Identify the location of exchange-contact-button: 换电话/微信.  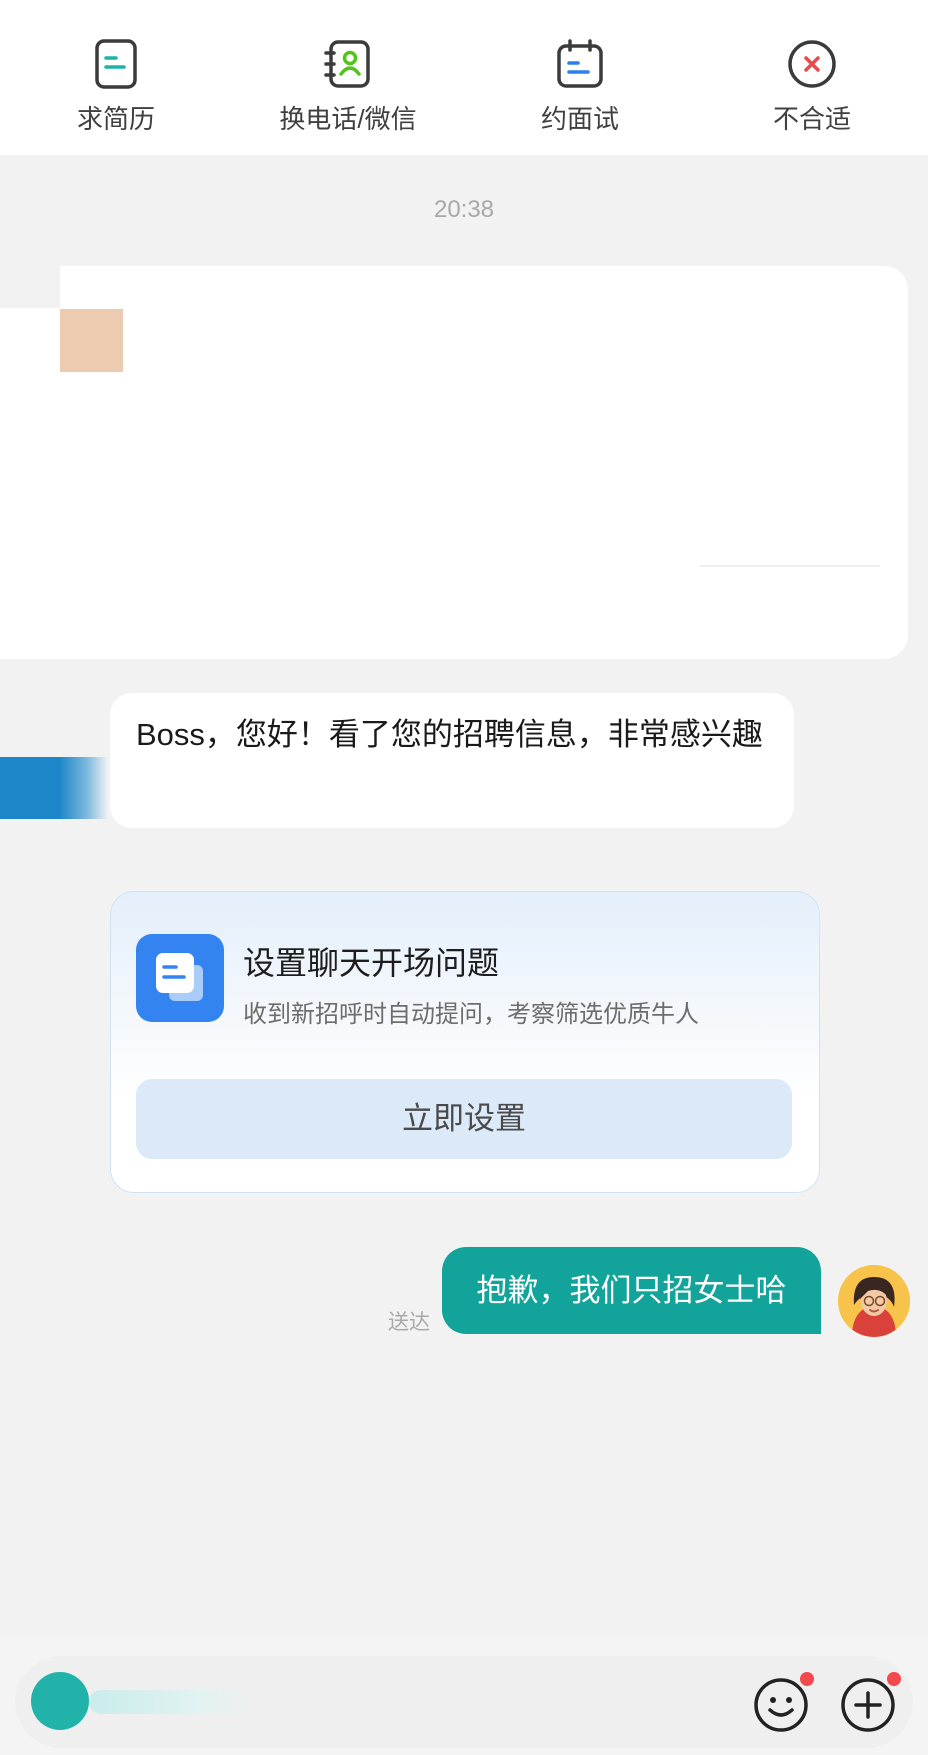
(348, 77).